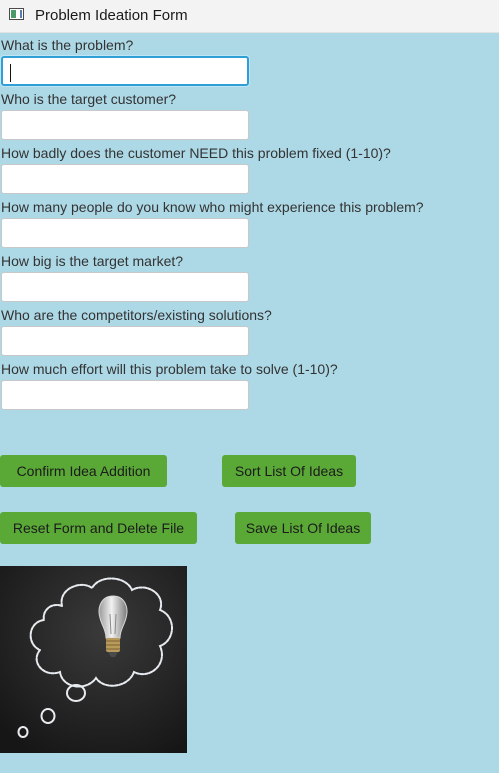 The width and height of the screenshot is (499, 773). Describe the element at coordinates (125, 71) in the screenshot. I see `problem-input` at that location.